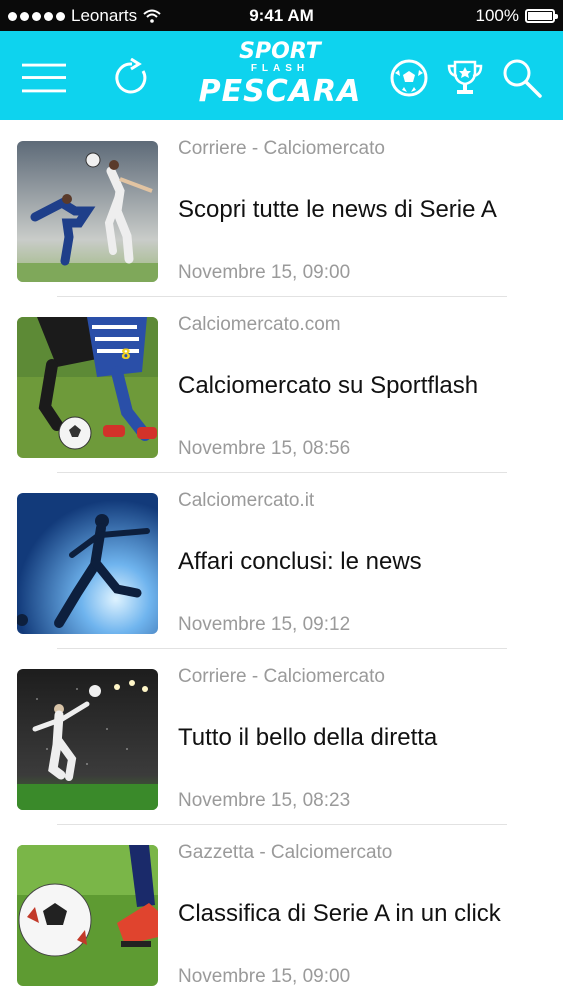 The width and height of the screenshot is (563, 1000). What do you see at coordinates (132, 78) in the screenshot?
I see `refresh-icon` at bounding box center [132, 78].